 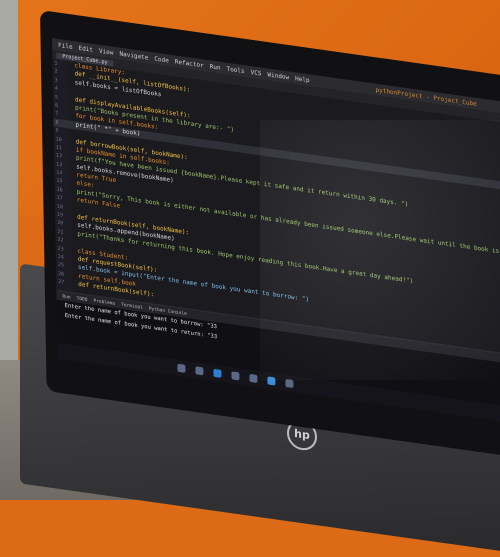 What do you see at coordinates (181, 368) in the screenshot?
I see `search-icon` at bounding box center [181, 368].